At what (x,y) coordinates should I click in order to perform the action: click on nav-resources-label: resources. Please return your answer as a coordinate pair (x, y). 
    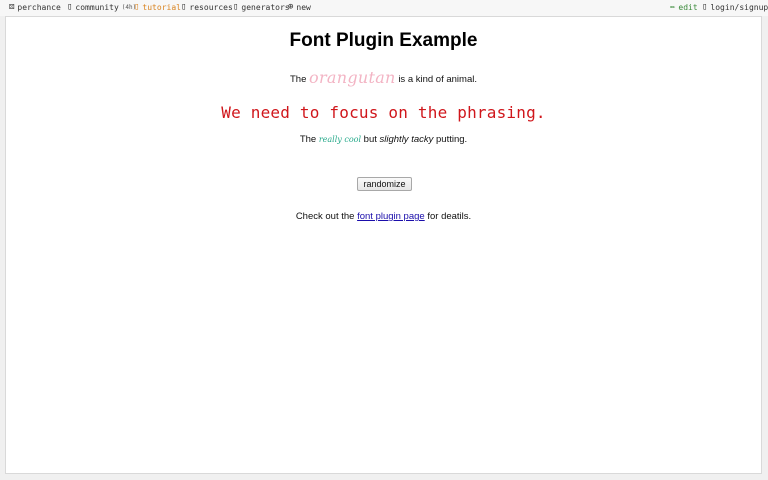
    Looking at the image, I should click on (211, 7).